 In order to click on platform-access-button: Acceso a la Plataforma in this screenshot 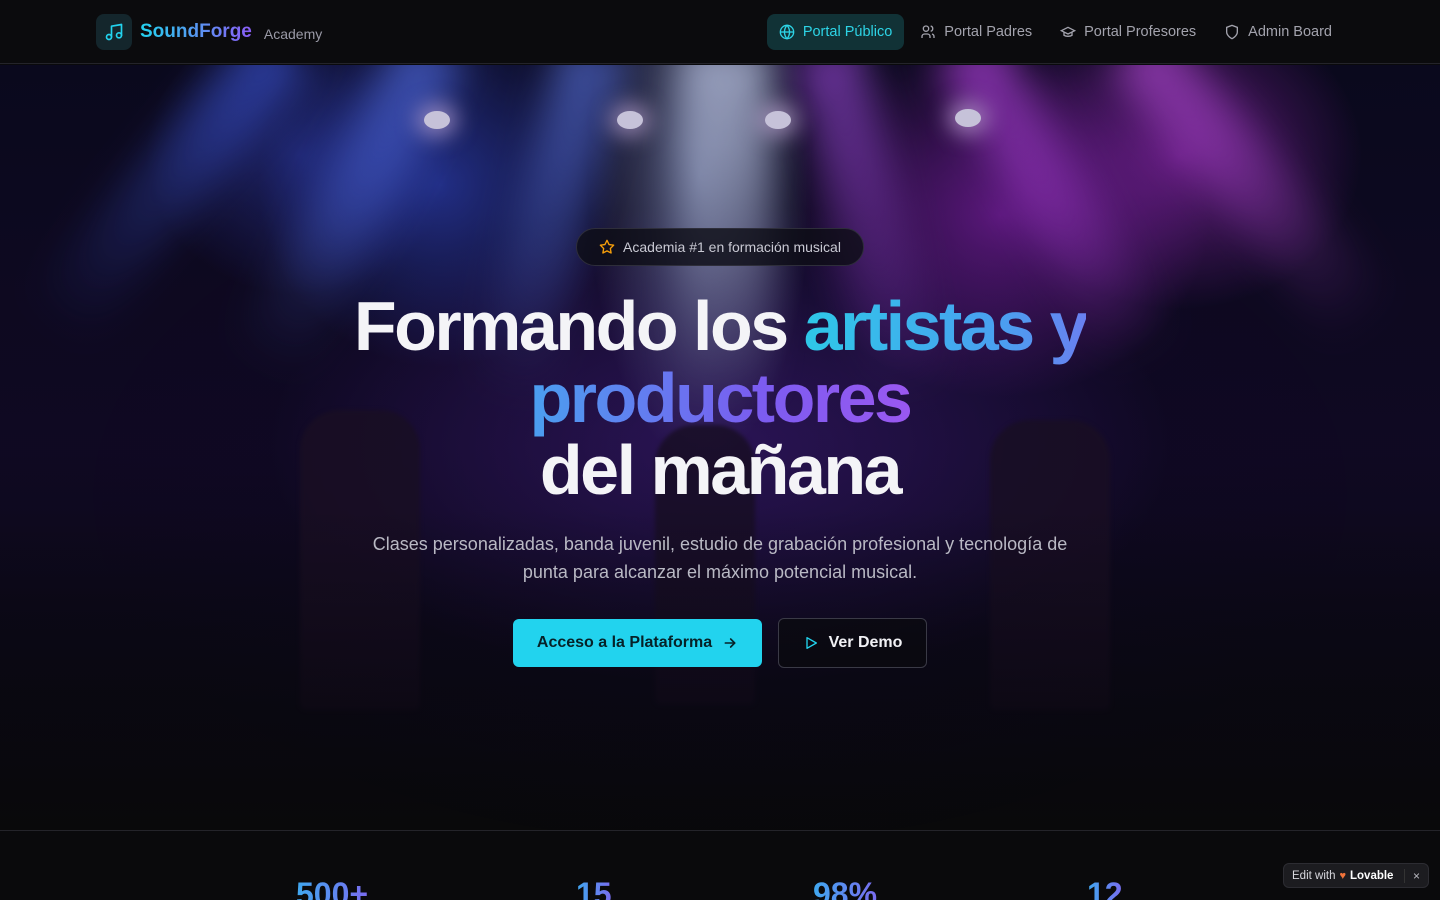, I will do `click(637, 643)`.